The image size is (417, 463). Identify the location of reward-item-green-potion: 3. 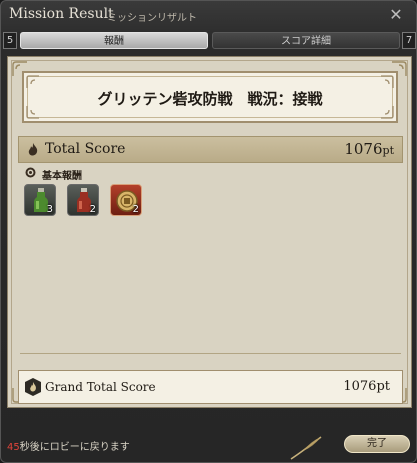
(40, 200).